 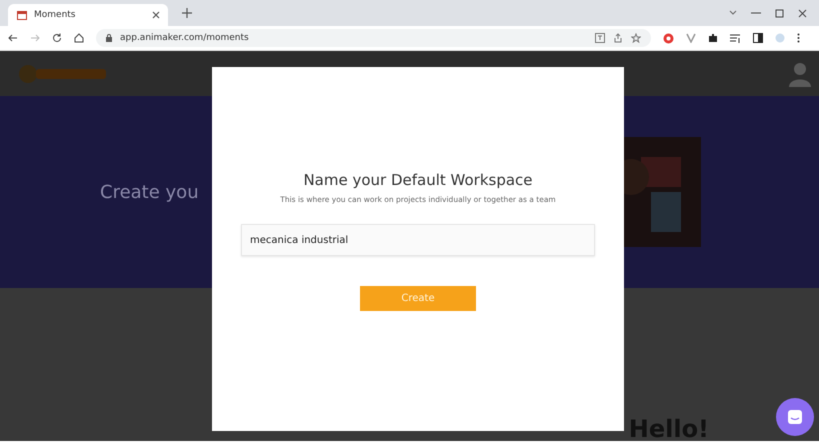 I want to click on url-text: app.animaker.com/moments, so click(x=184, y=38).